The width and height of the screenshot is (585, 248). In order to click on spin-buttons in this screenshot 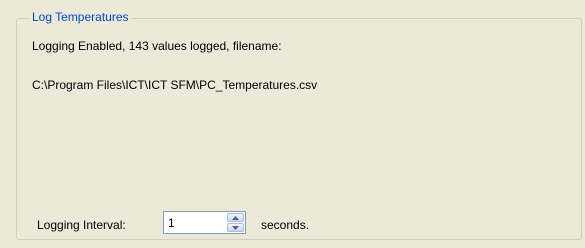, I will do `click(235, 222)`.